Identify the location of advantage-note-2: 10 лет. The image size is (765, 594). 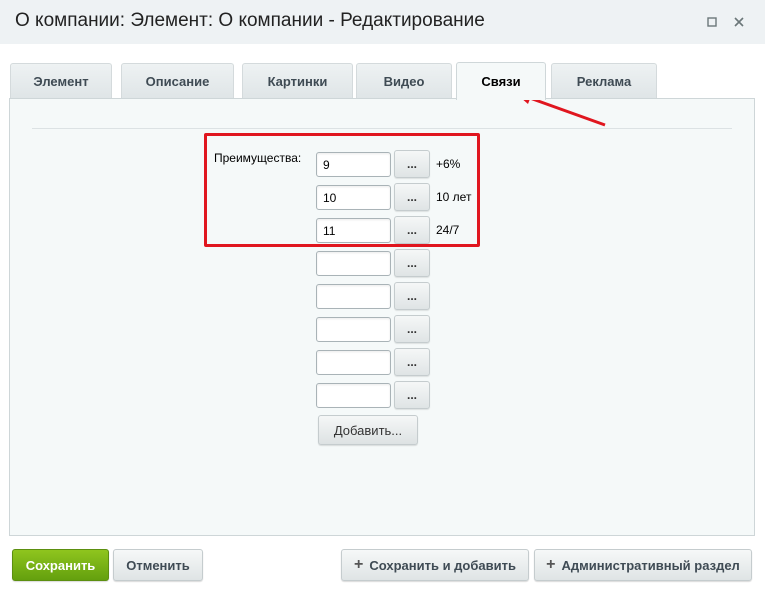
(454, 197).